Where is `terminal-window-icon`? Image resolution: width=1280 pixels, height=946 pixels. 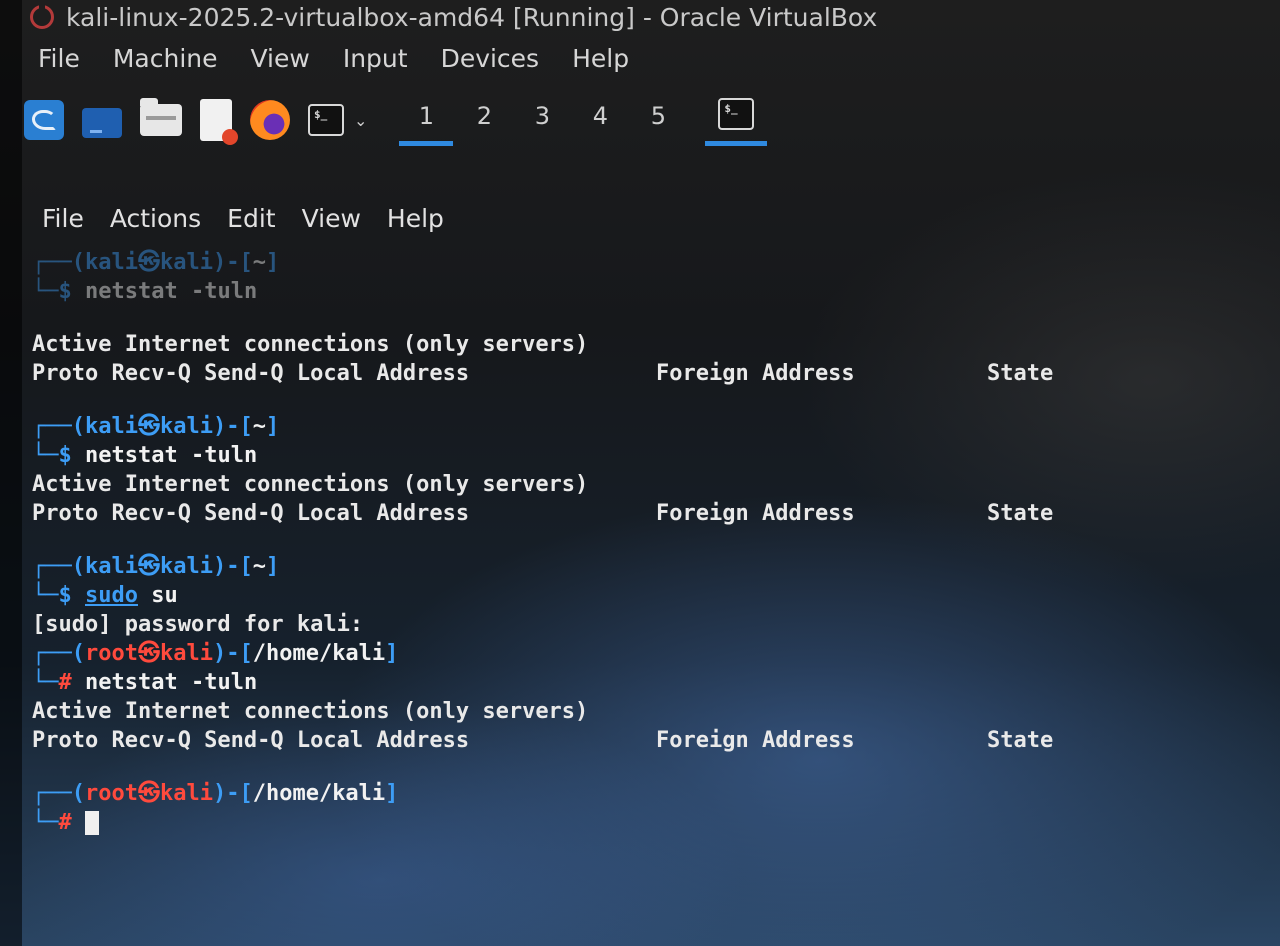 terminal-window-icon is located at coordinates (736, 114).